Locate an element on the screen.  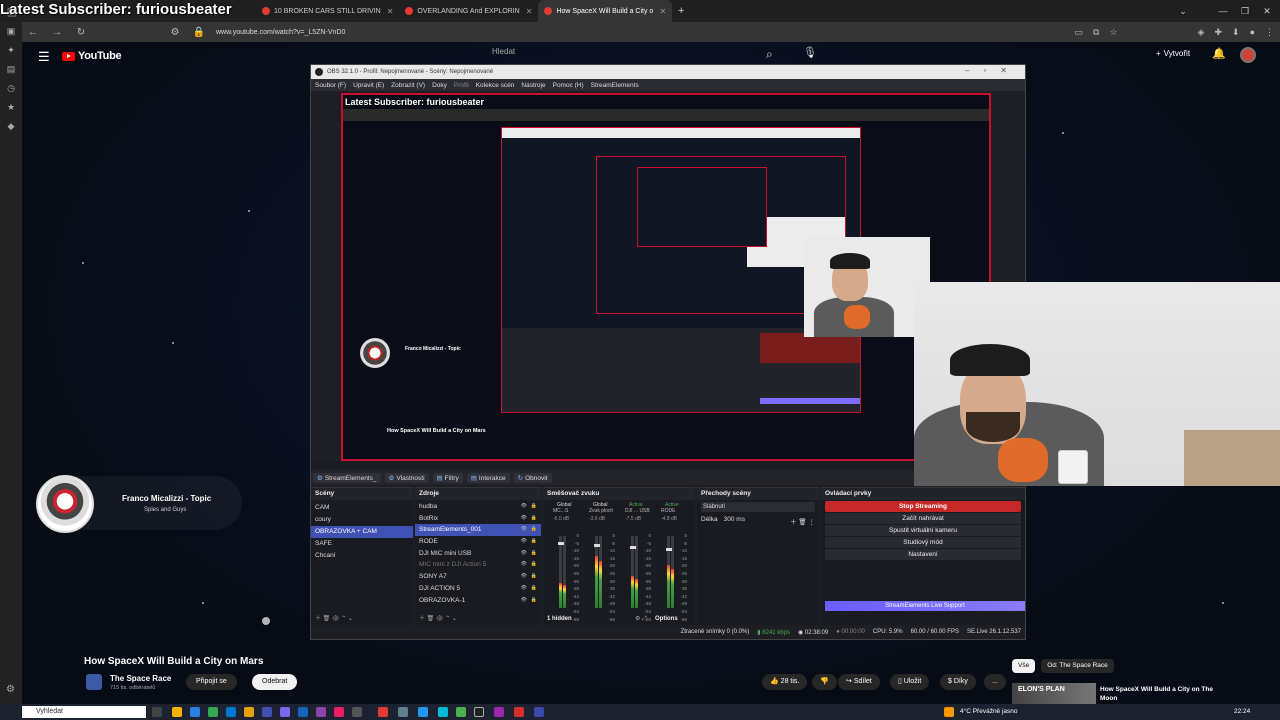
sidebar-toggle-icon: ▣ is located at coordinates (11, 31).